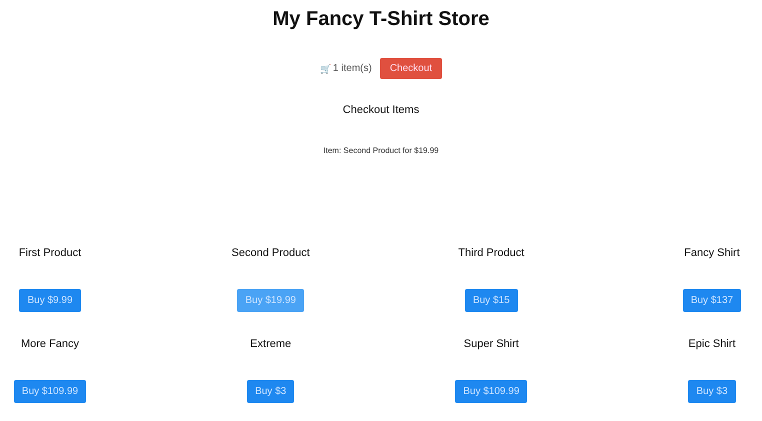 The width and height of the screenshot is (762, 421). I want to click on buy-button: Buy $9.99, so click(50, 300).